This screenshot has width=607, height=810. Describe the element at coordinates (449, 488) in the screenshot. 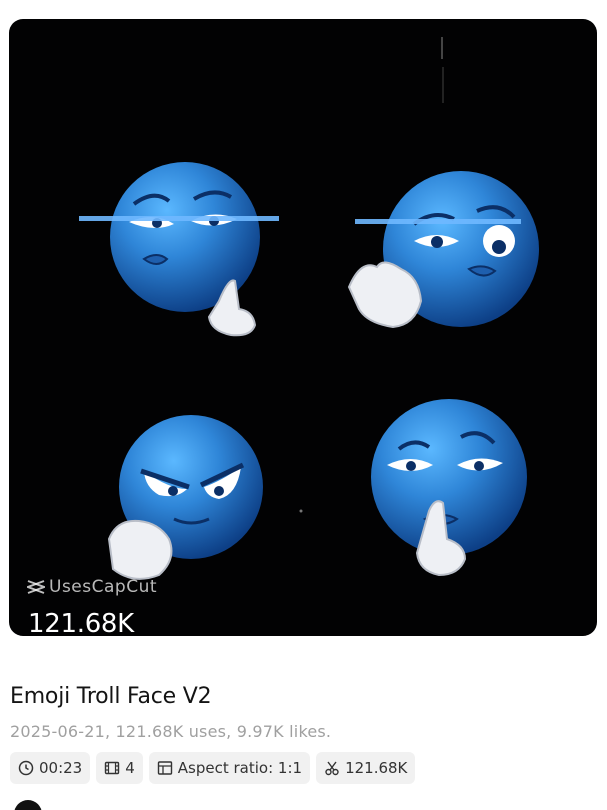

I see `emoji-bottom-right` at that location.